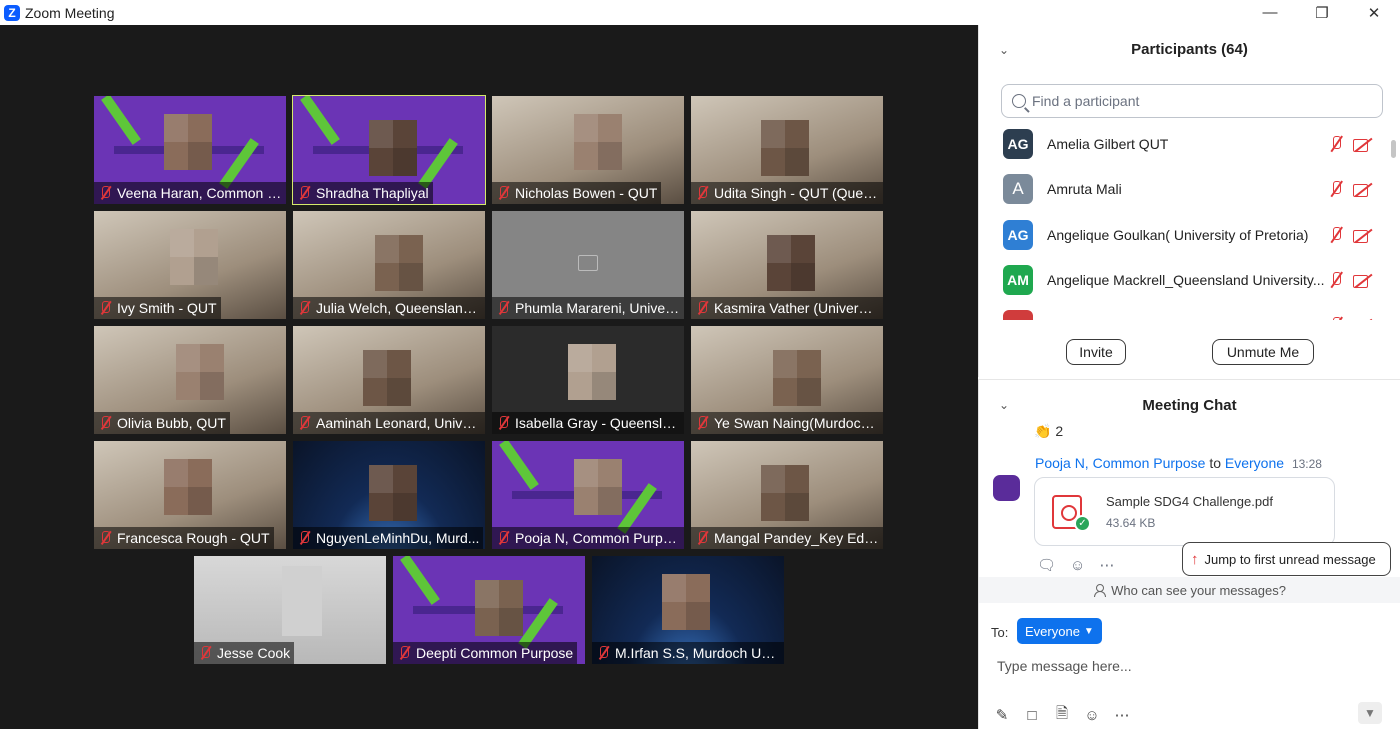 The height and width of the screenshot is (729, 1400). I want to click on check-icon: ✓, so click(1082, 523).